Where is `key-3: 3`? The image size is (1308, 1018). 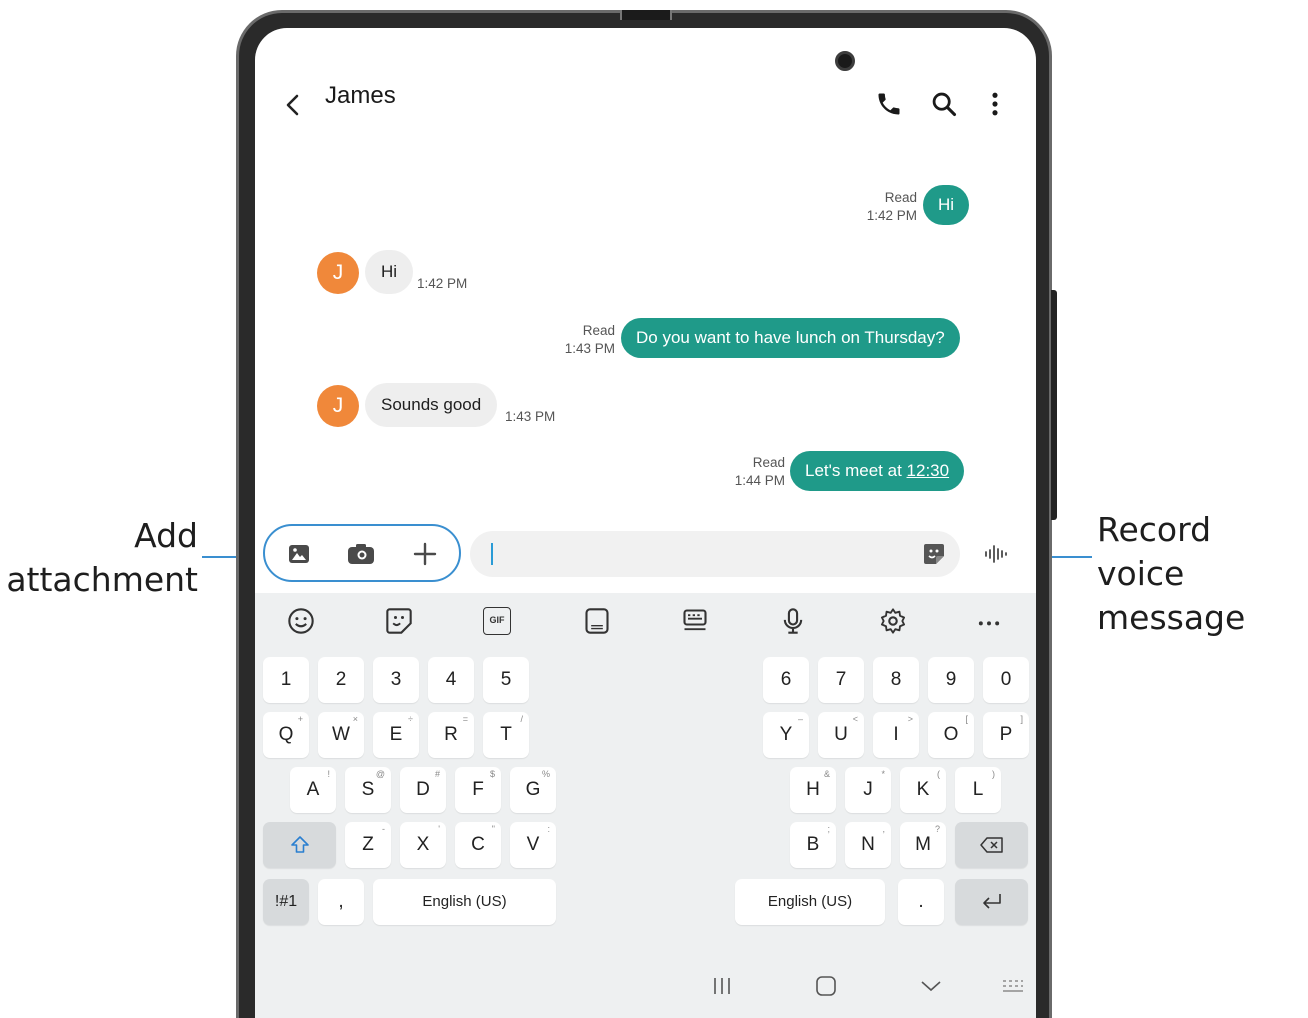
key-3: 3 is located at coordinates (396, 680).